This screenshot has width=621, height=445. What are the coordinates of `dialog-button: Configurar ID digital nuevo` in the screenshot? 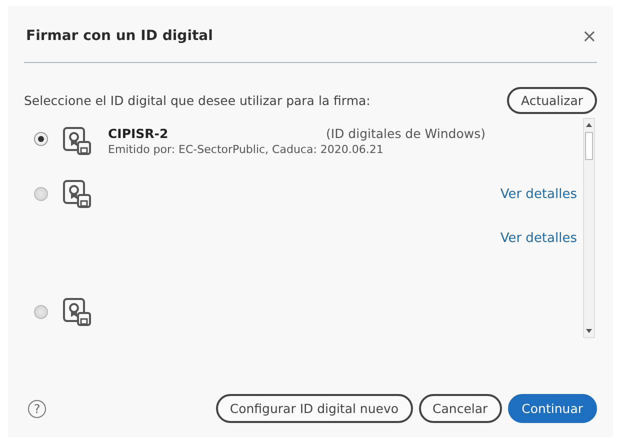 It's located at (314, 408).